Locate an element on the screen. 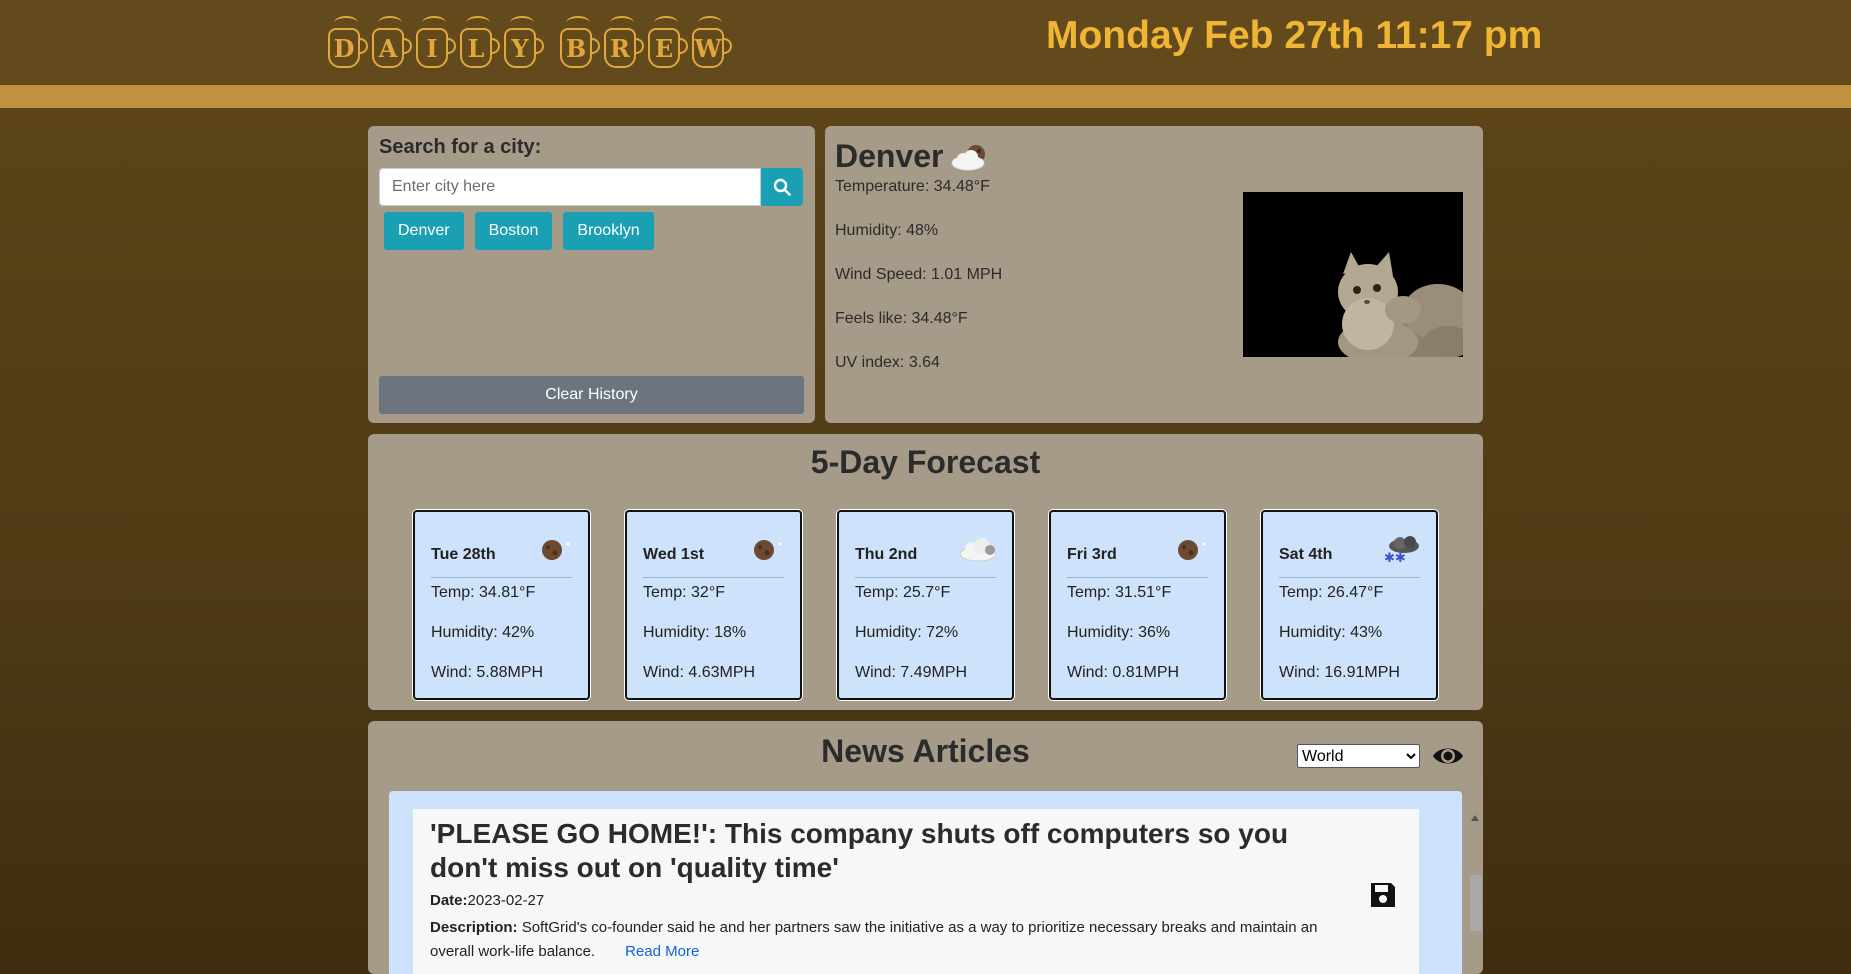 The width and height of the screenshot is (1851, 974). article-description-label: Description: is located at coordinates (474, 927).